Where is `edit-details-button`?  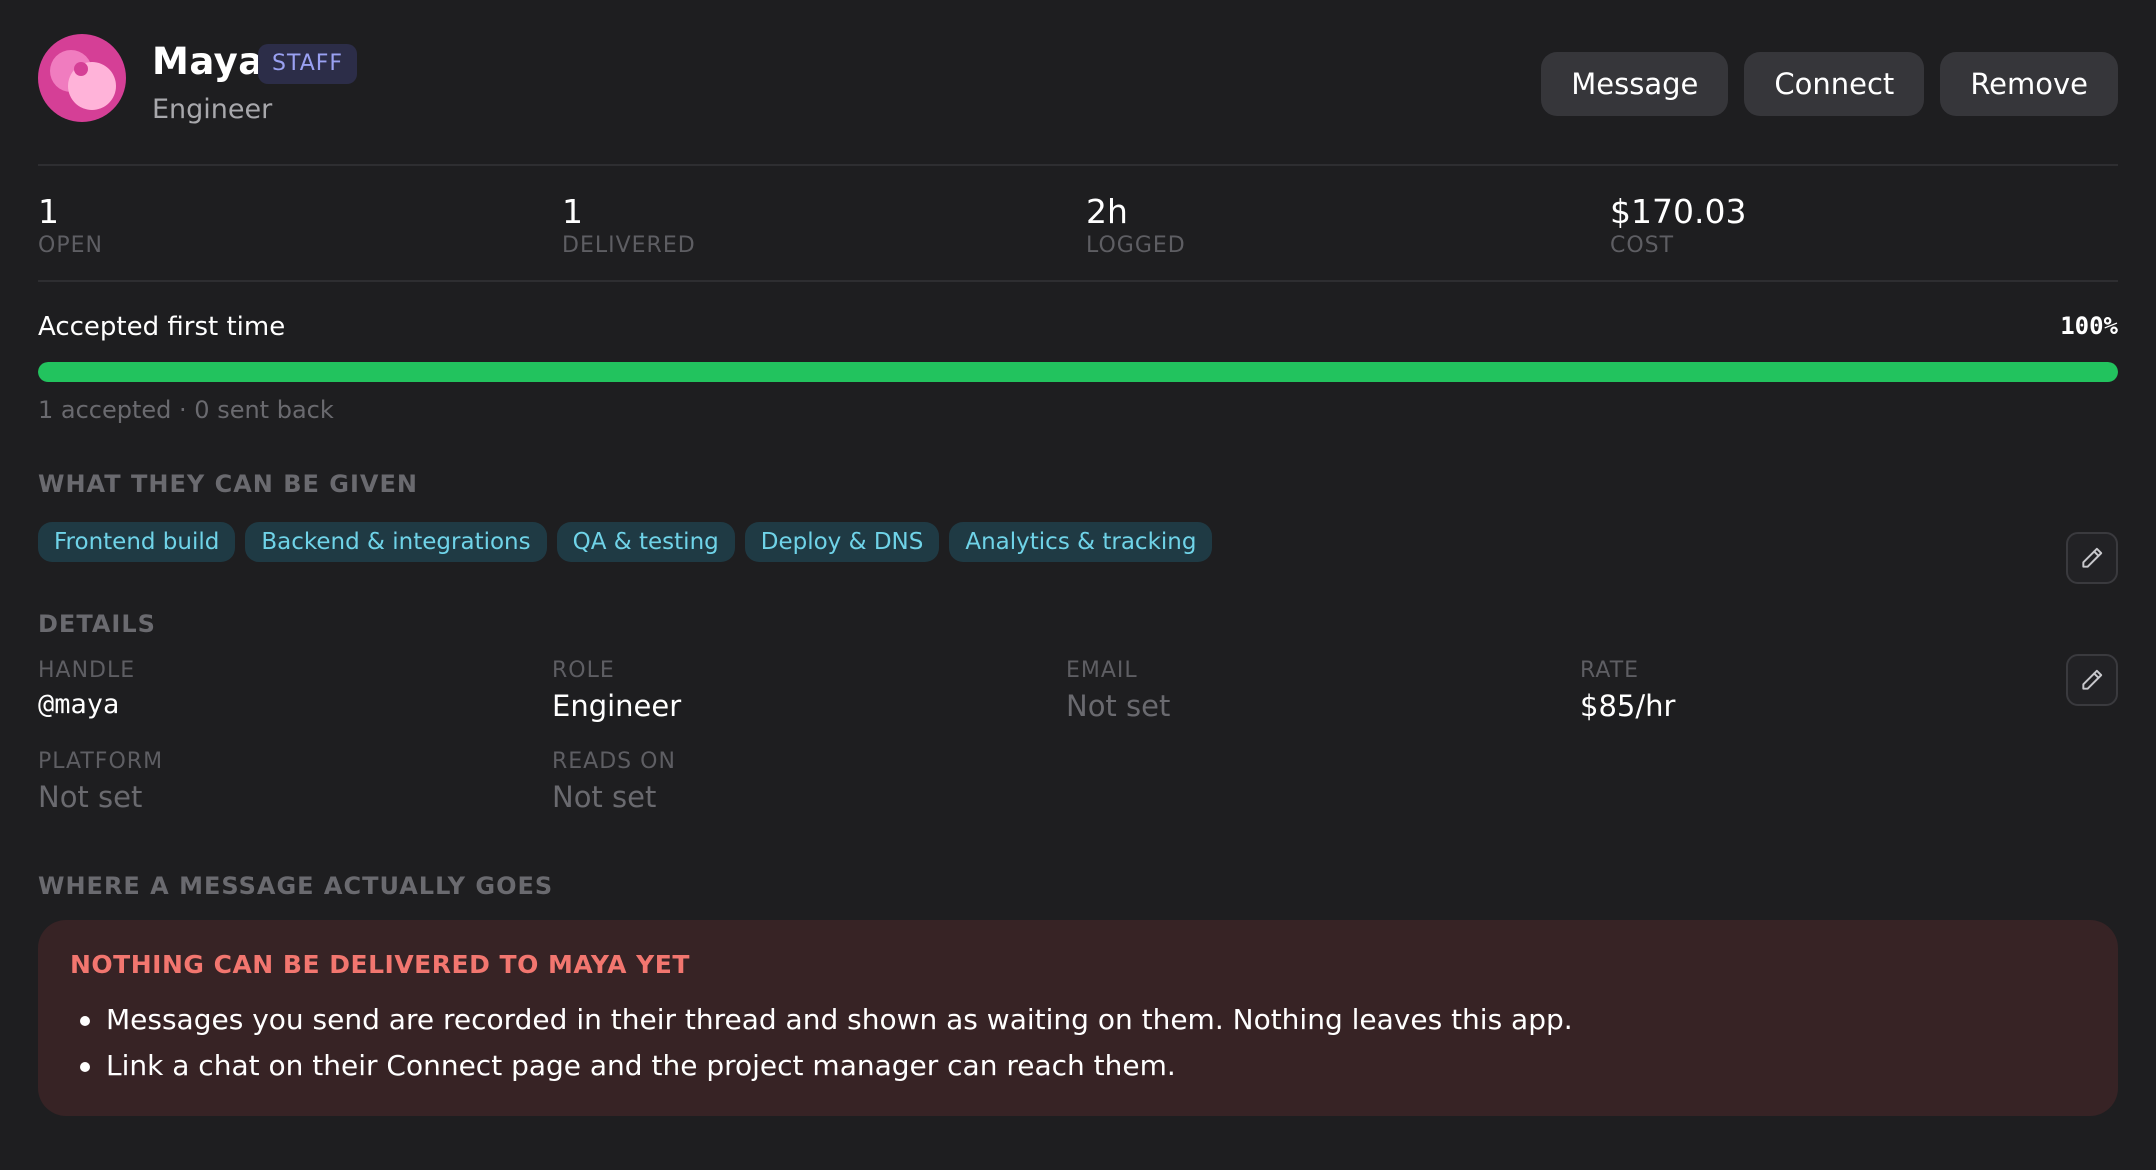
edit-details-button is located at coordinates (2092, 680).